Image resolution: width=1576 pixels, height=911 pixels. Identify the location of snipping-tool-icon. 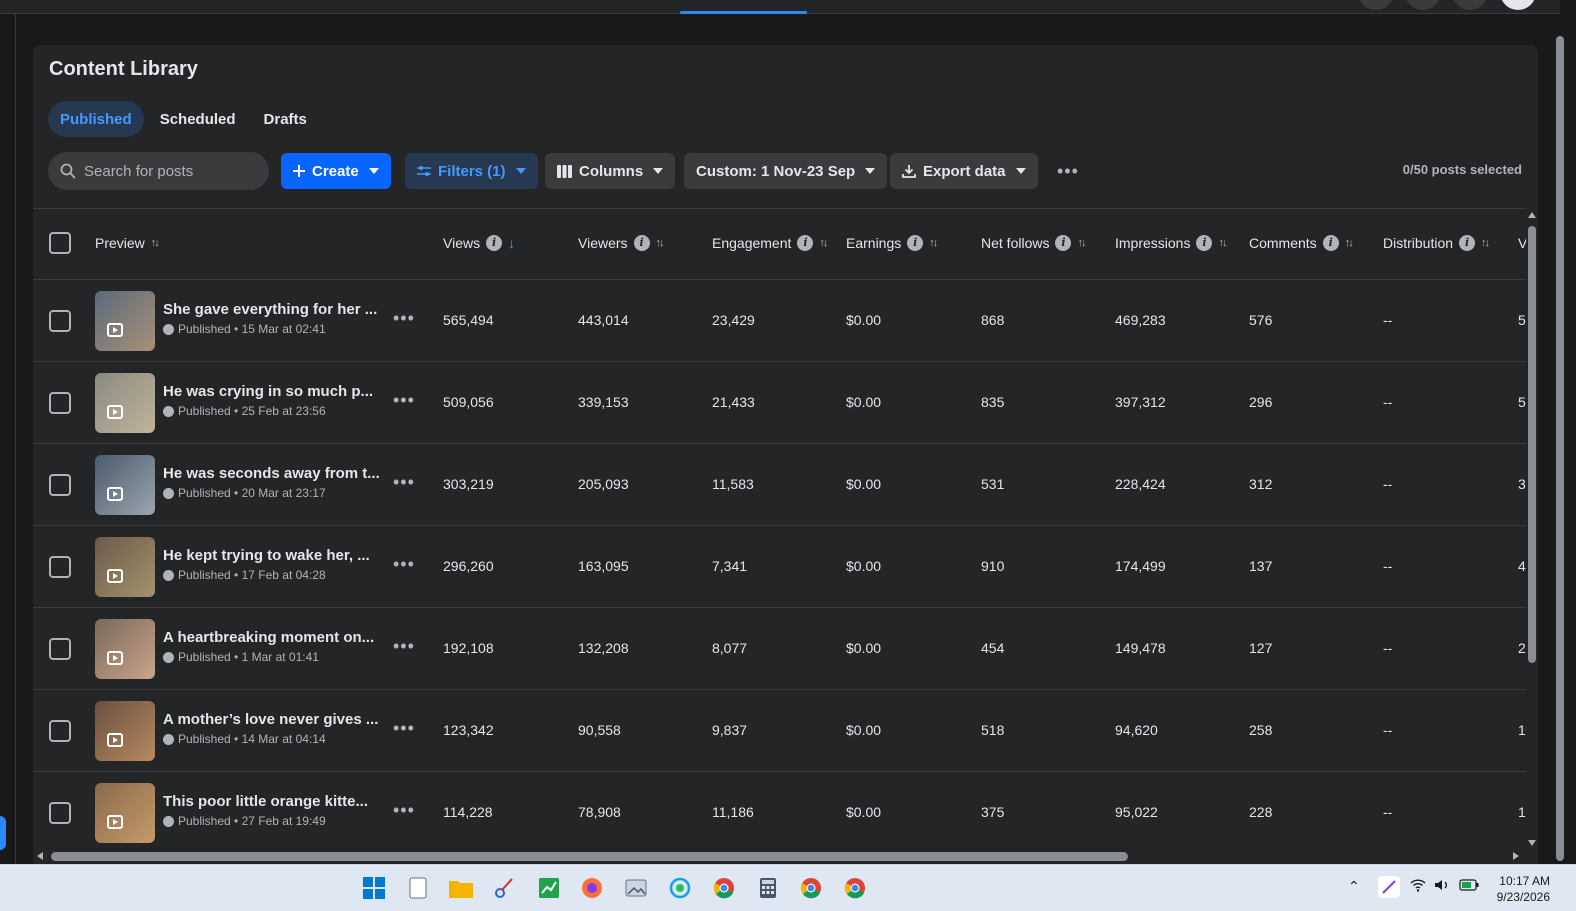
(505, 888).